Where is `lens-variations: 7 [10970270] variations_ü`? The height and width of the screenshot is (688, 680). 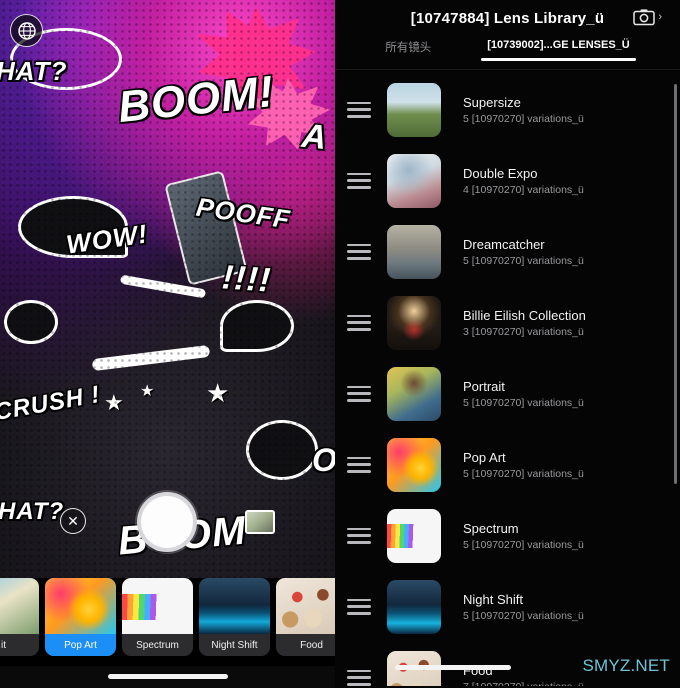 lens-variations: 7 [10970270] variations_ü is located at coordinates (523, 684).